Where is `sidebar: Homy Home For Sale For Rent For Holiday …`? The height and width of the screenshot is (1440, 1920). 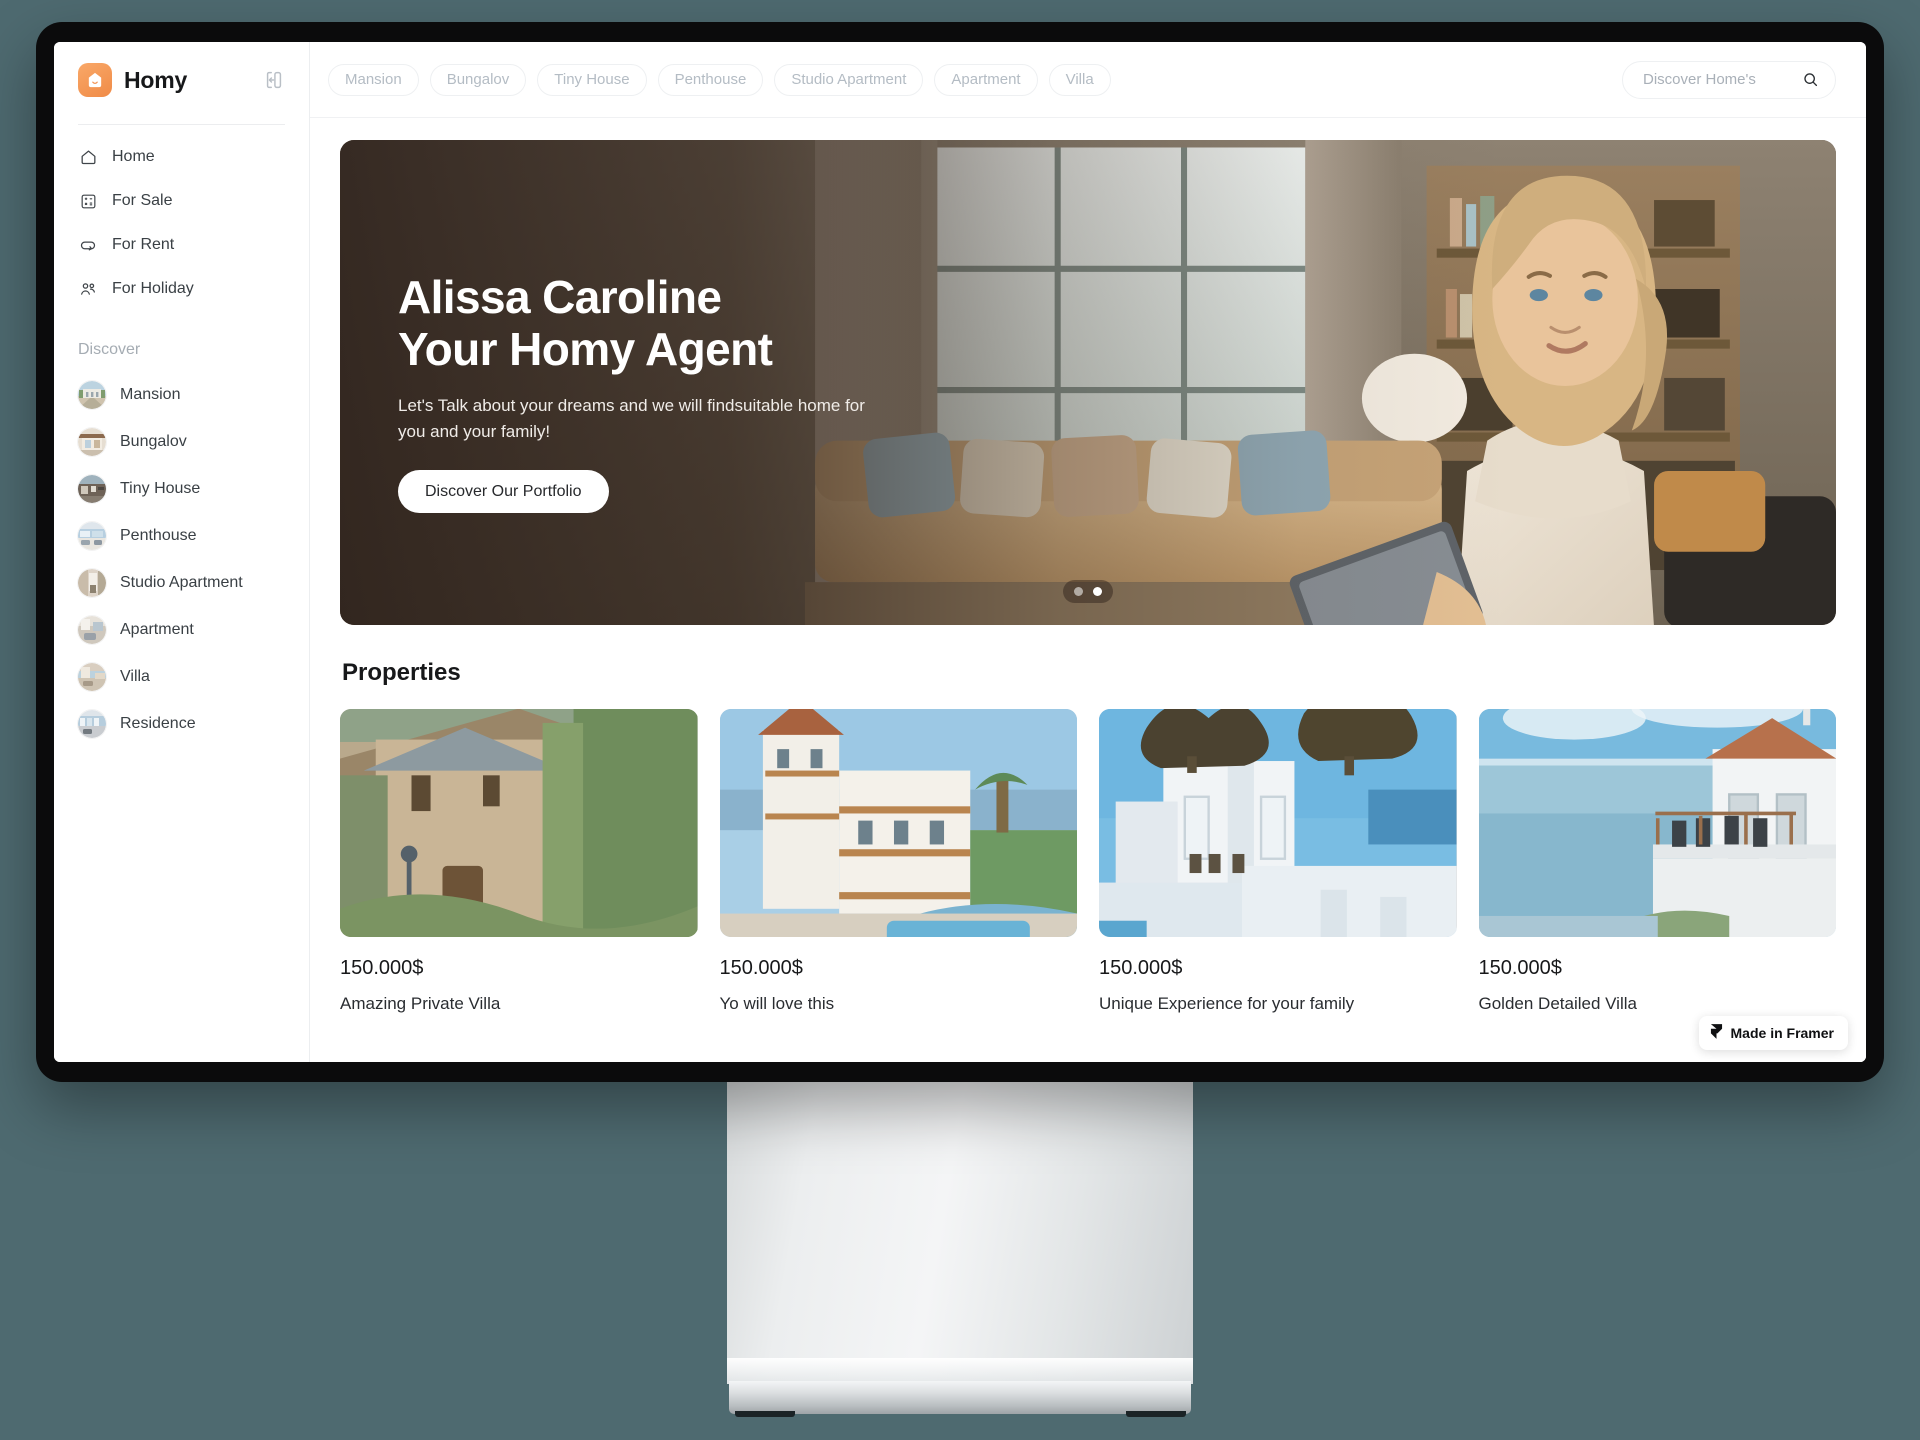 sidebar: Homy Home For Sale For Rent For Holiday … is located at coordinates (182, 552).